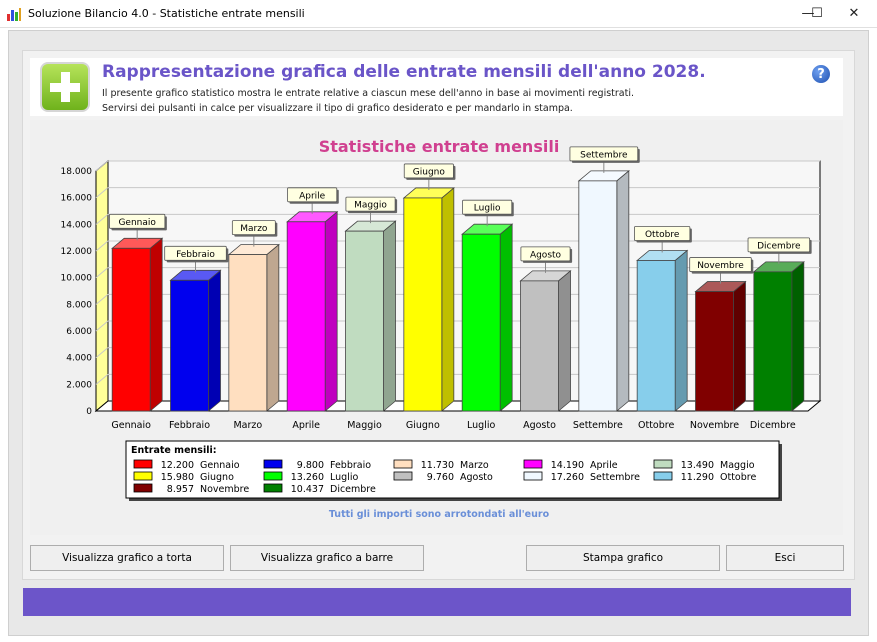 This screenshot has height=642, width=877. What do you see at coordinates (714, 425) in the screenshot?
I see `x-tick-label: Novembre` at bounding box center [714, 425].